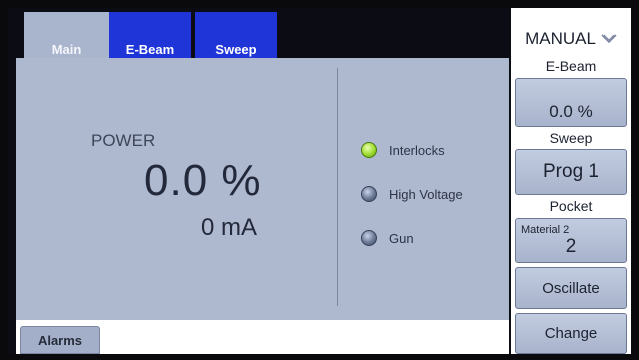 The width and height of the screenshot is (639, 360). What do you see at coordinates (369, 150) in the screenshot?
I see `interlocks-led-icon` at bounding box center [369, 150].